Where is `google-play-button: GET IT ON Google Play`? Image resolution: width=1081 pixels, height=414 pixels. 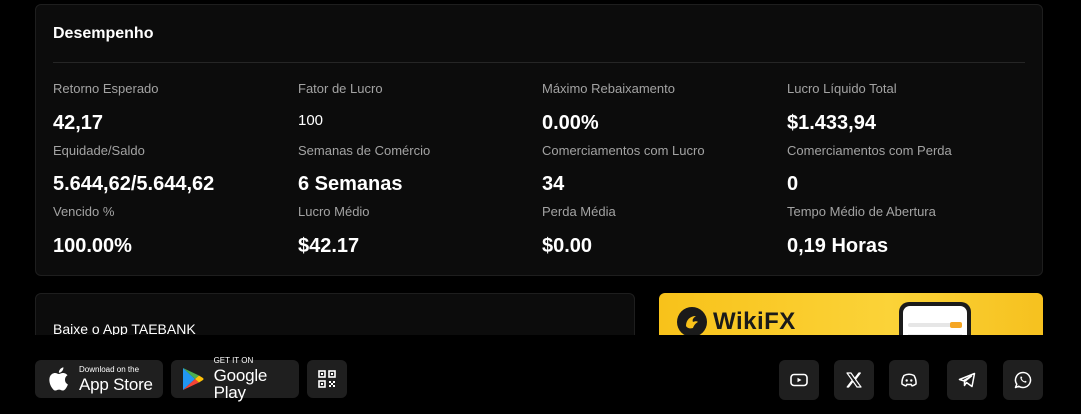 google-play-button: GET IT ON Google Play is located at coordinates (235, 379).